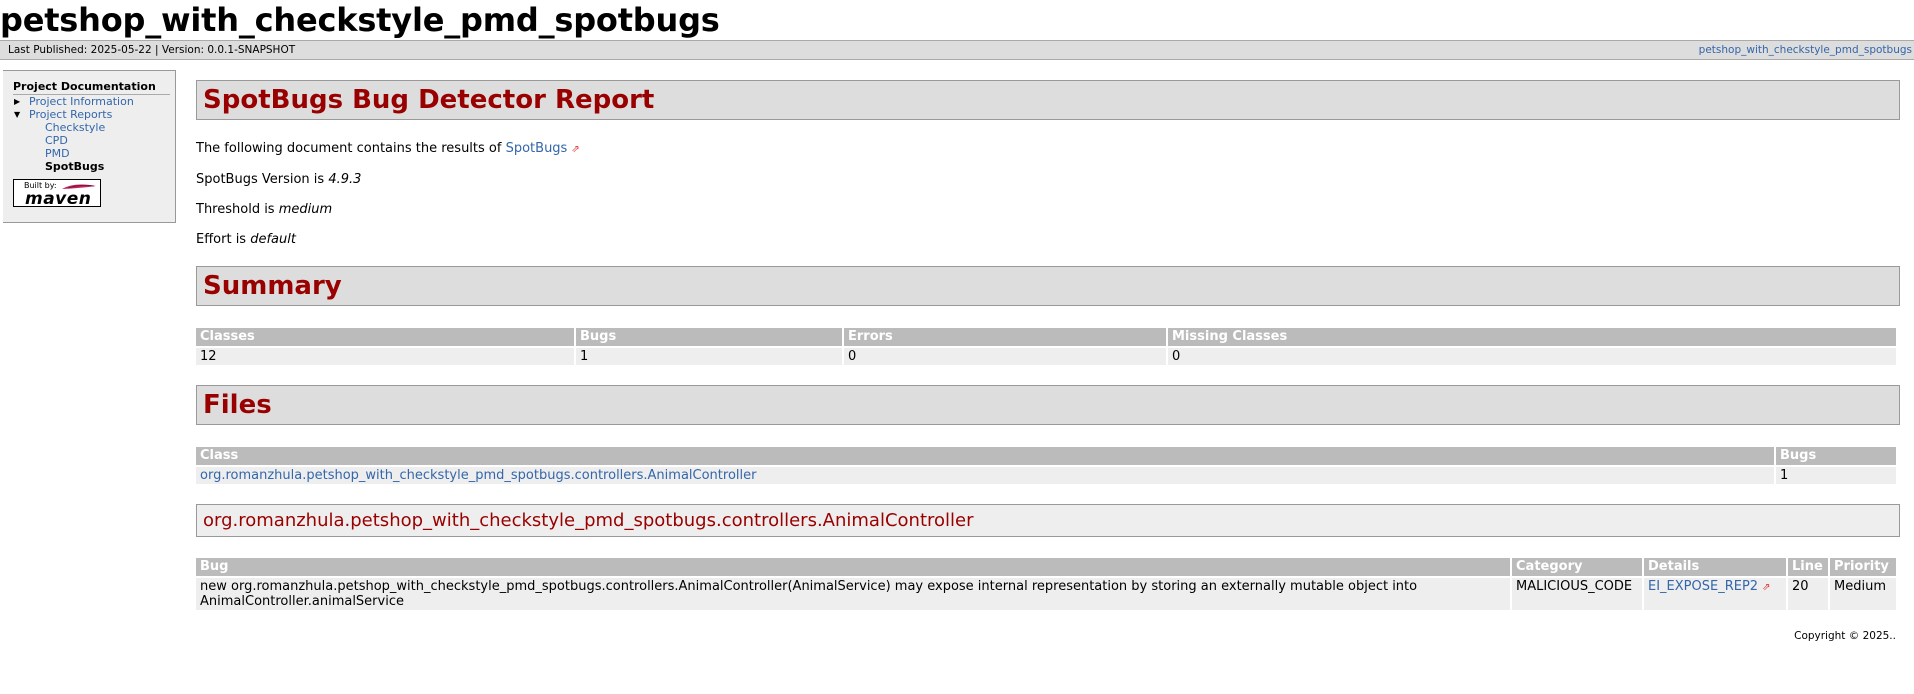 The height and width of the screenshot is (694, 1914). Describe the element at coordinates (1715, 567) in the screenshot. I see `column-header: Details` at that location.